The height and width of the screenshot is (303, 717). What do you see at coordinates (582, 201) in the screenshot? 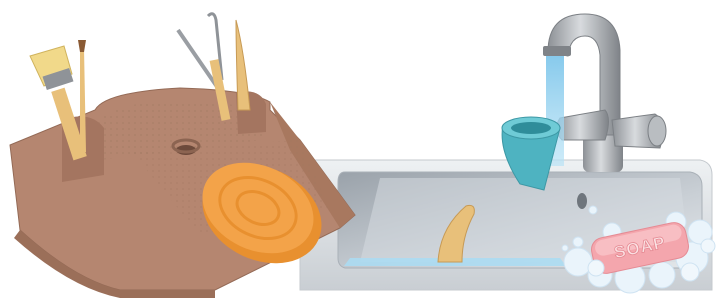
I see `sink-drain` at bounding box center [582, 201].